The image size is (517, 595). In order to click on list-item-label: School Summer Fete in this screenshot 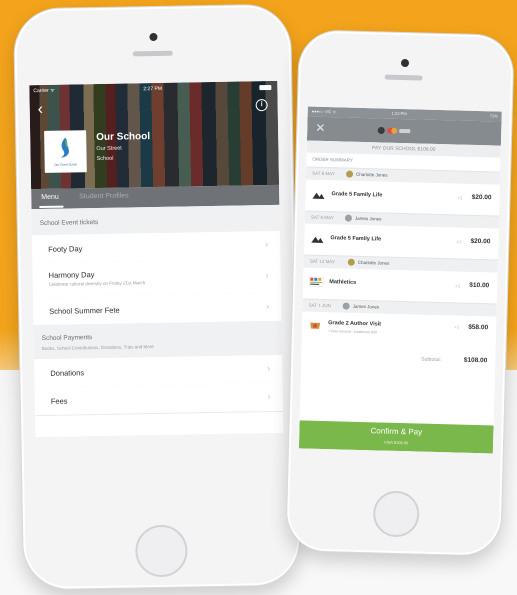, I will do `click(84, 310)`.